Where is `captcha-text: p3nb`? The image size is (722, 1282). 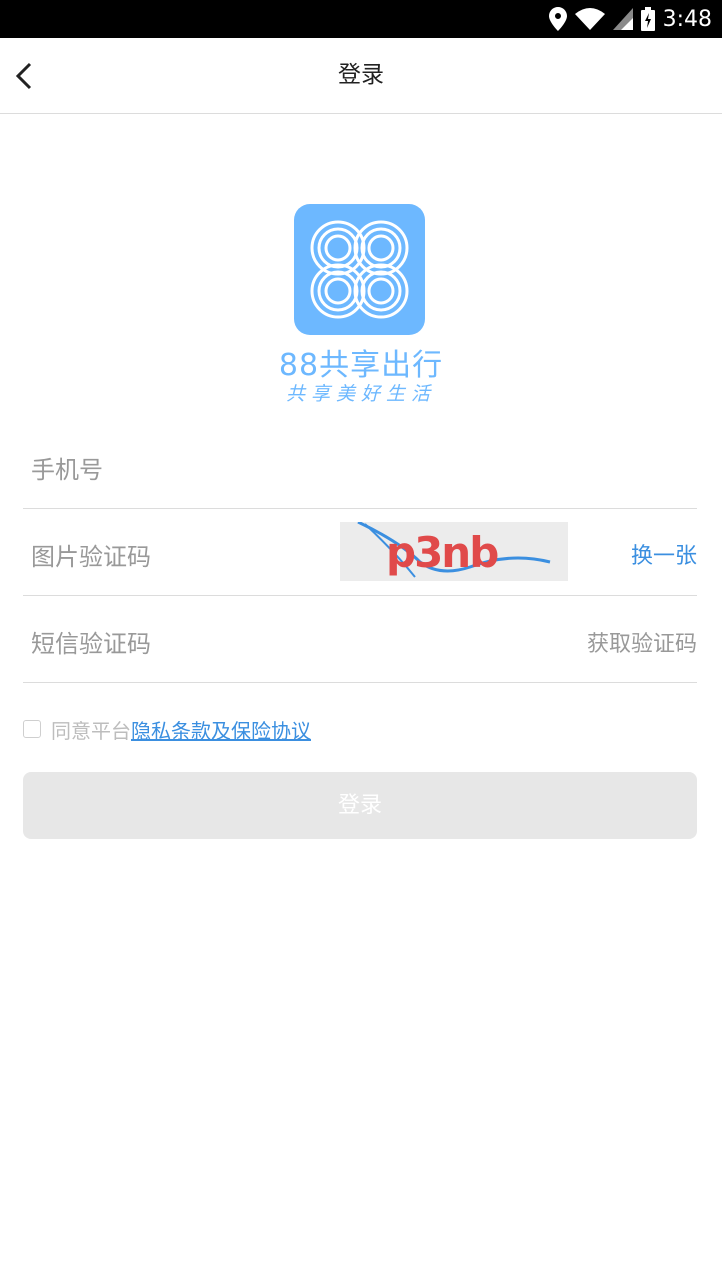
captcha-text: p3nb is located at coordinates (442, 552).